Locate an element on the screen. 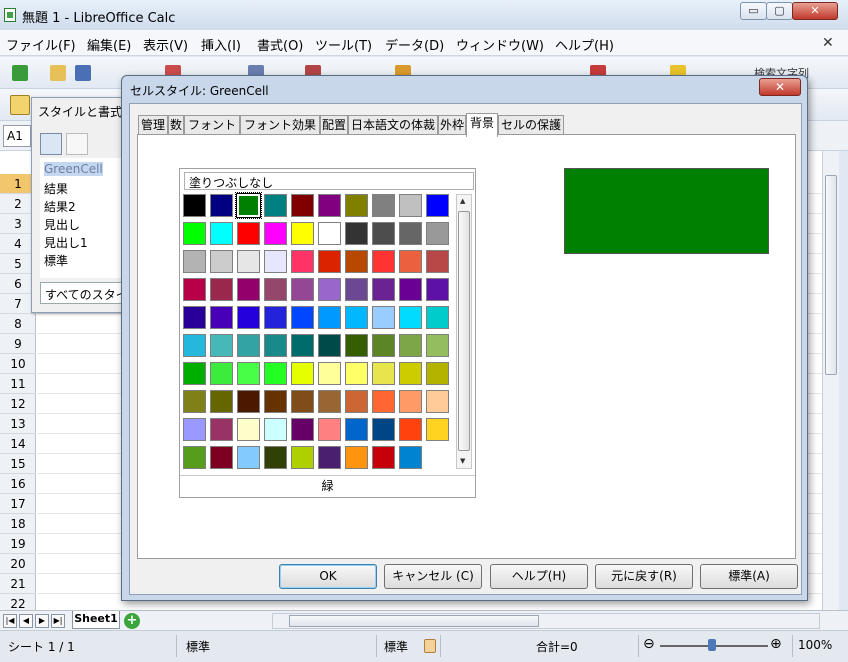  menu-edit: 編集(E) is located at coordinates (109, 44).